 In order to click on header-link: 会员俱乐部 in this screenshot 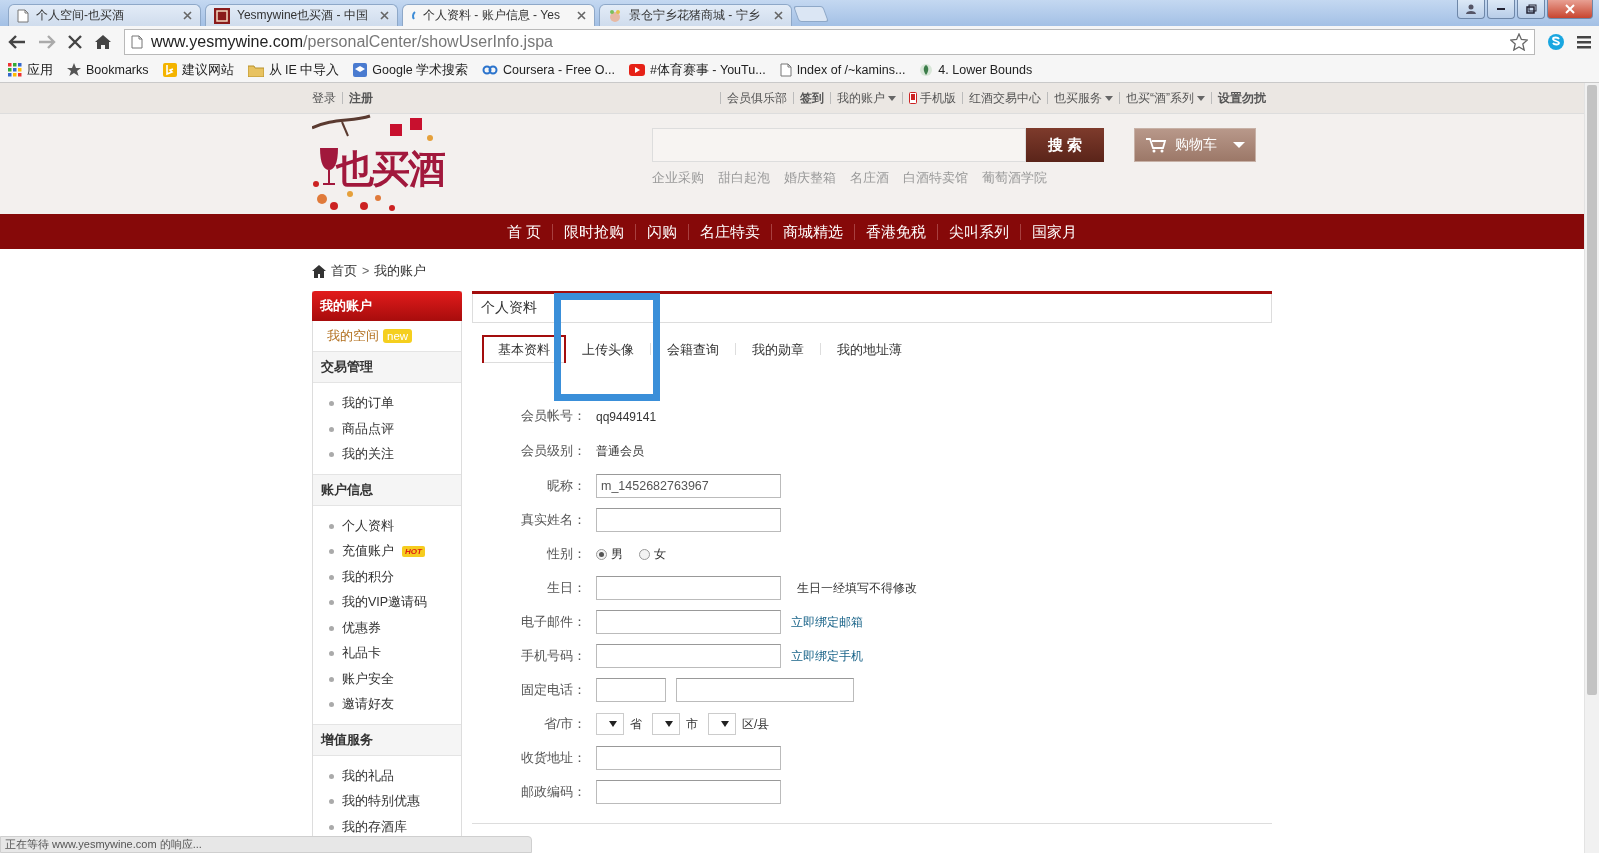, I will do `click(756, 98)`.